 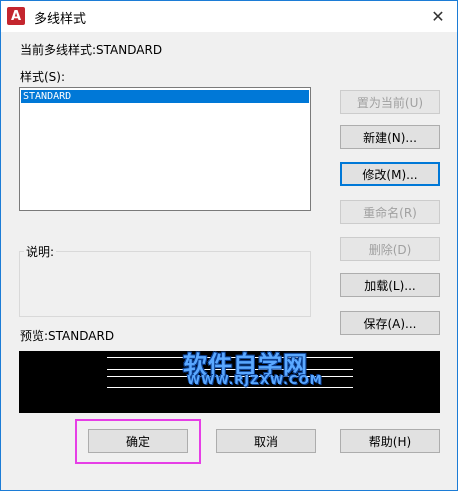 I want to click on dialog-title: 多线样式, so click(x=60, y=19).